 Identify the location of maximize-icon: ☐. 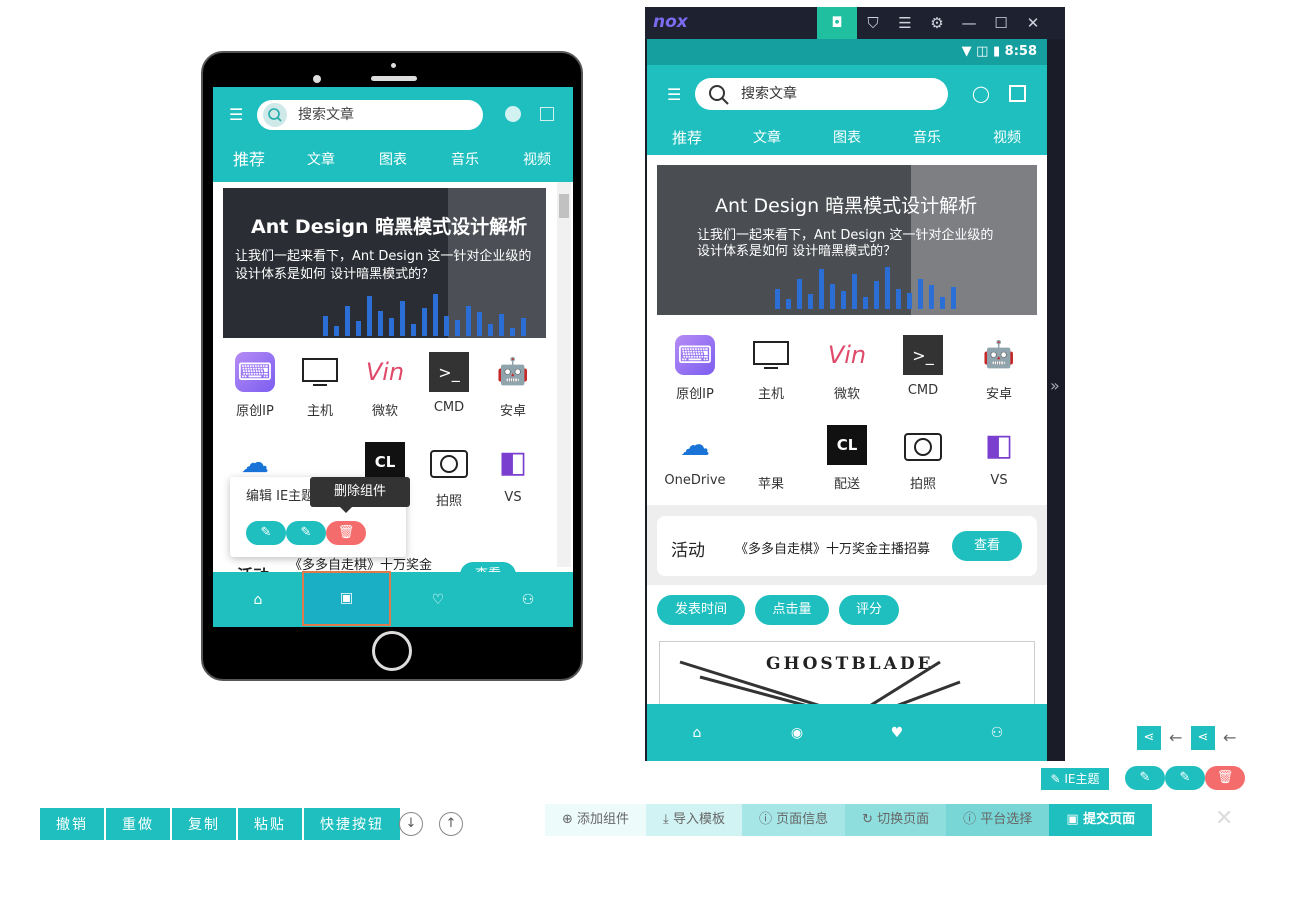
(1001, 23).